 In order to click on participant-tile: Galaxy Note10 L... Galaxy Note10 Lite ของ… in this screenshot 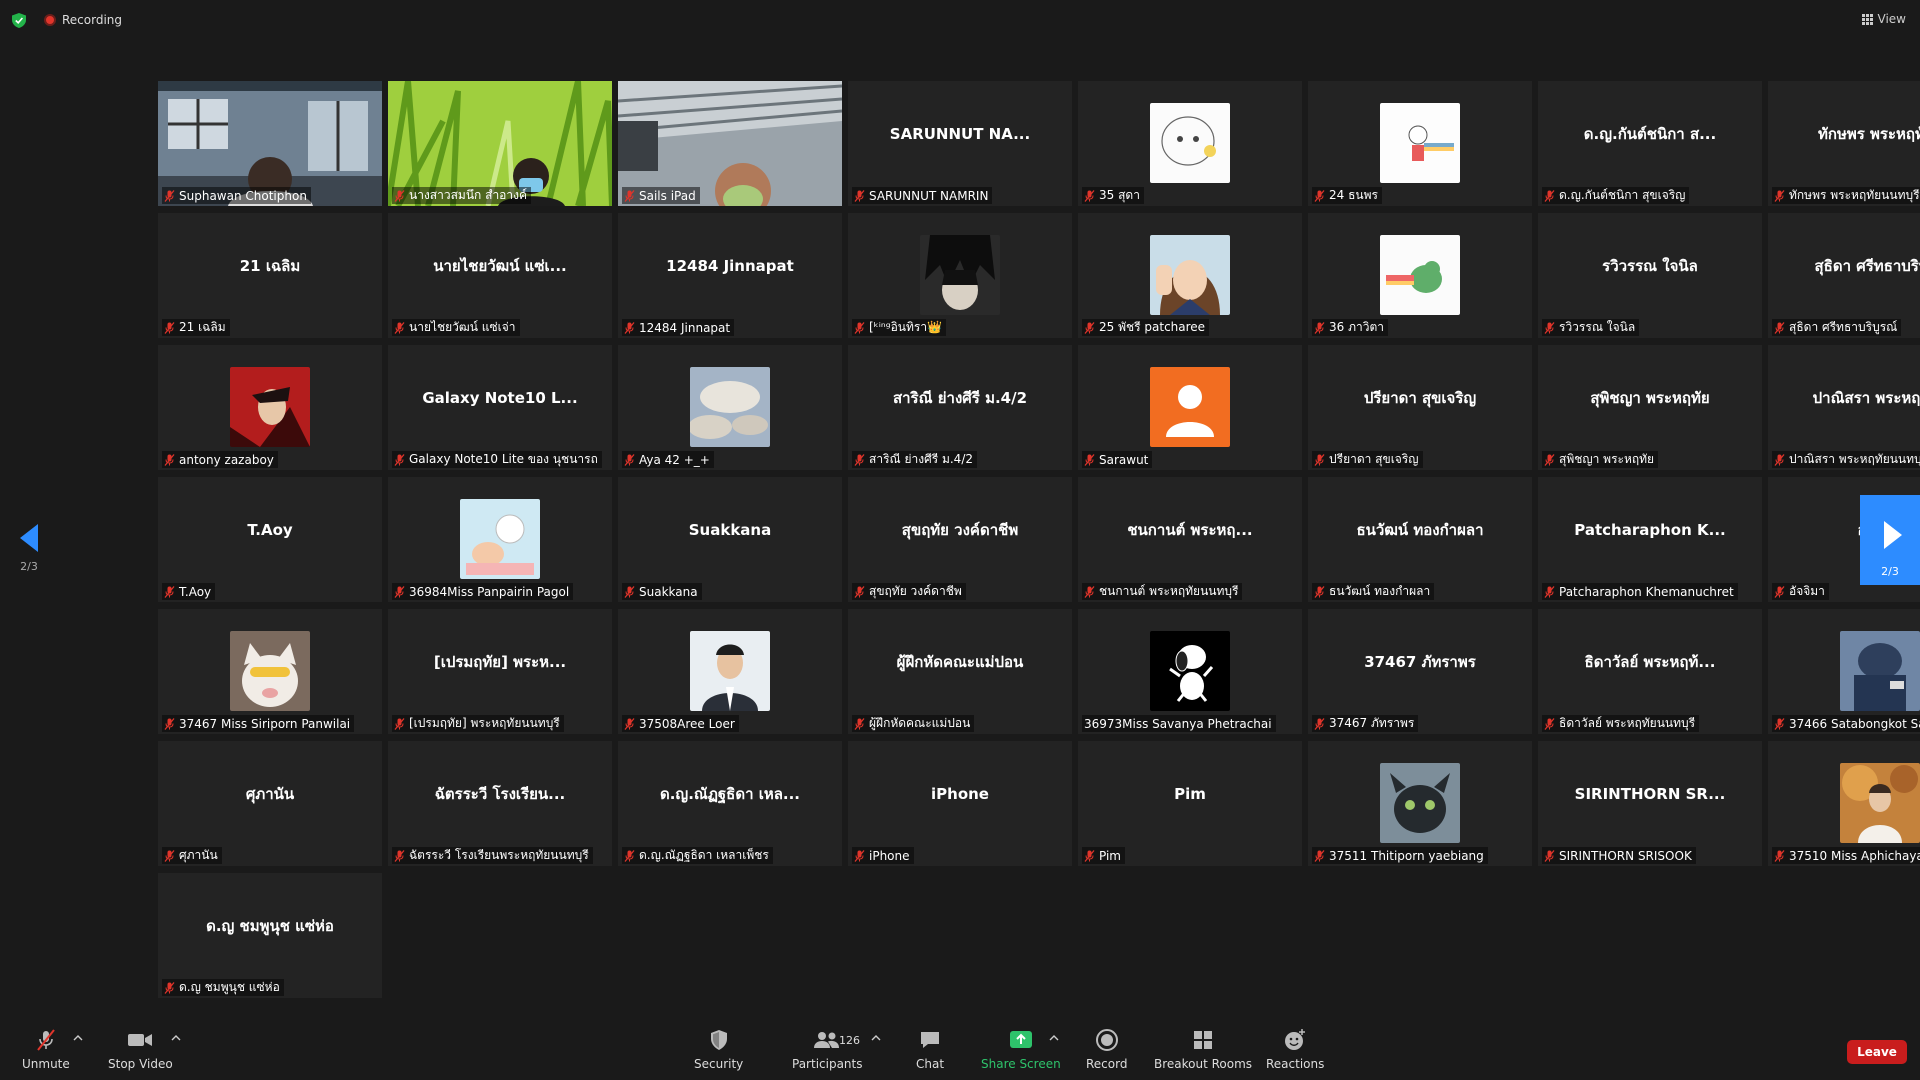, I will do `click(500, 407)`.